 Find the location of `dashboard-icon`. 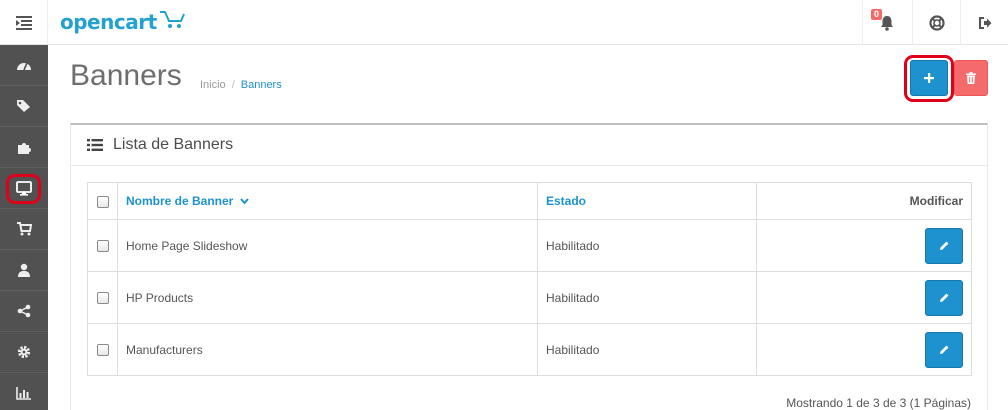

dashboard-icon is located at coordinates (24, 66).